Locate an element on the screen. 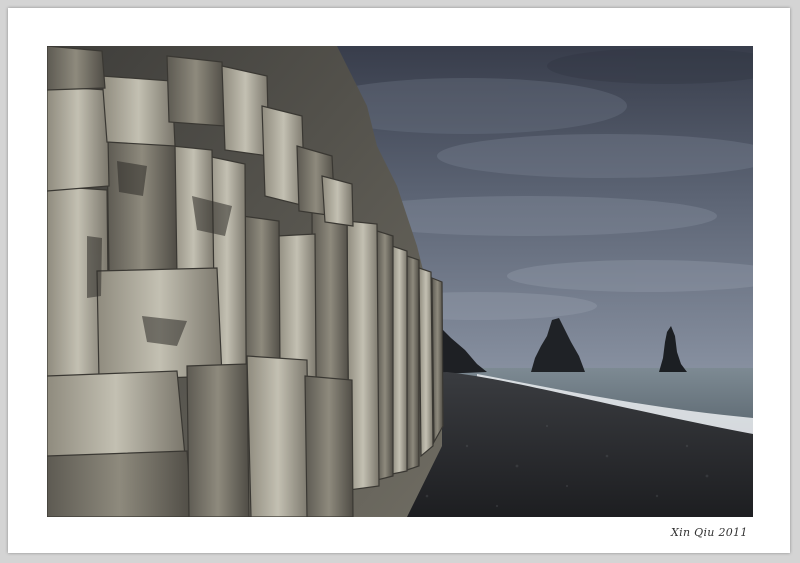 This screenshot has height=563, width=800. photographer-signature: Xin Qiu 2011 is located at coordinates (709, 532).